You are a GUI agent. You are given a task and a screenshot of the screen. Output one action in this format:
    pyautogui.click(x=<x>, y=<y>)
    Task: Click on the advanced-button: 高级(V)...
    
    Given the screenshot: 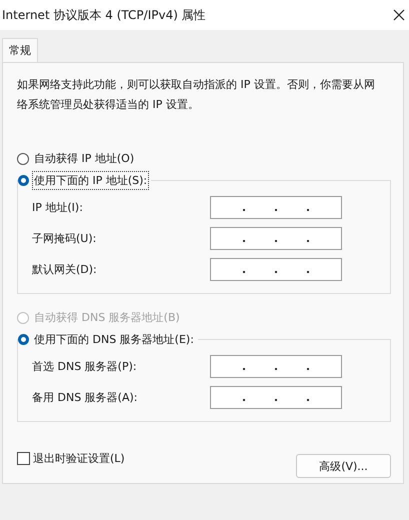 What is the action you would take?
    pyautogui.click(x=343, y=466)
    